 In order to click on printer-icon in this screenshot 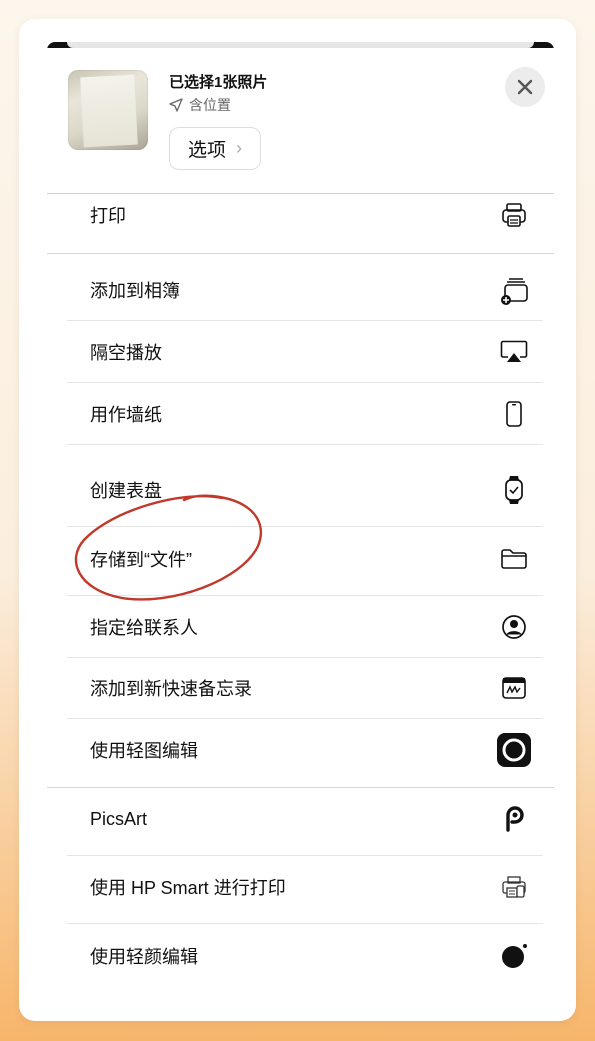, I will do `click(514, 215)`.